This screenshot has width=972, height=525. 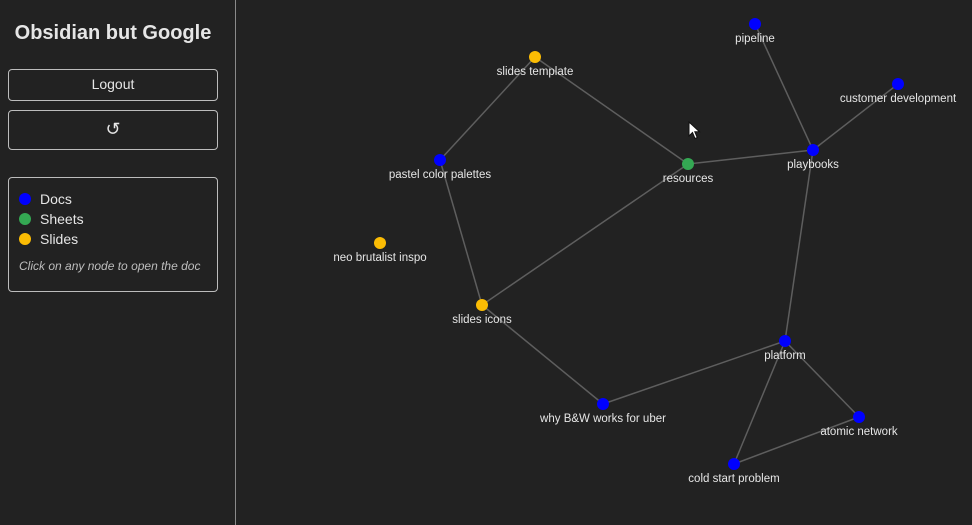 What do you see at coordinates (734, 471) in the screenshot?
I see `graph-node-cold-start-problem: cold start problem` at bounding box center [734, 471].